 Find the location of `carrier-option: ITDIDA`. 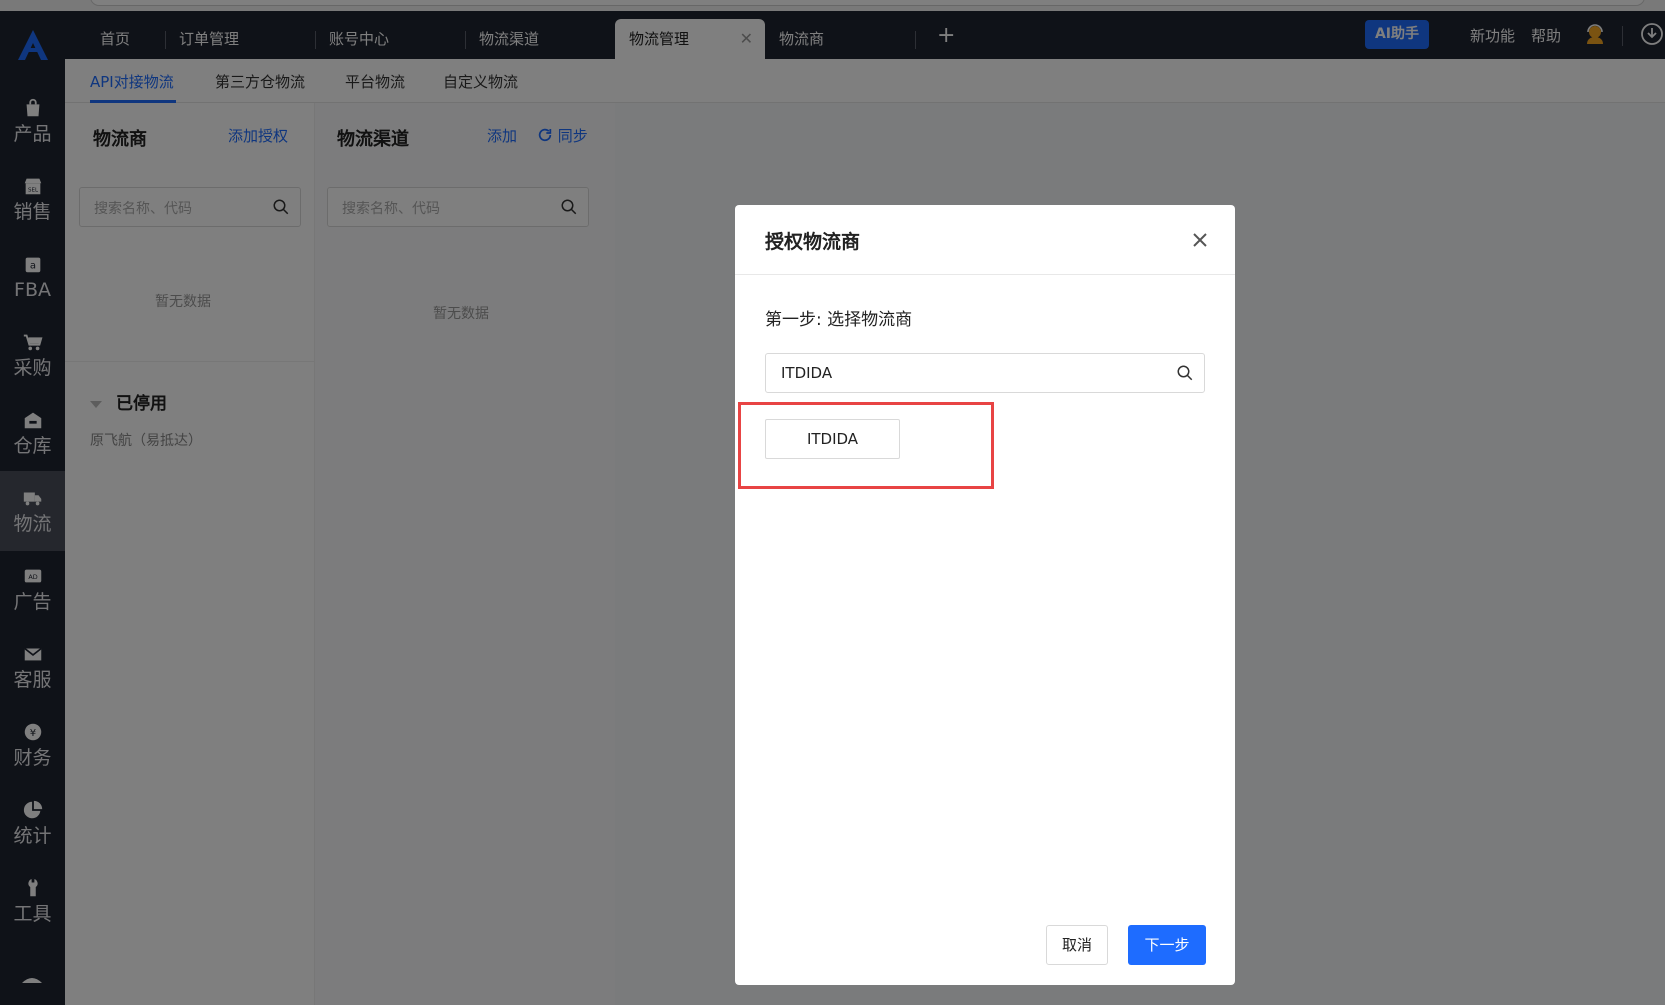

carrier-option: ITDIDA is located at coordinates (832, 439).